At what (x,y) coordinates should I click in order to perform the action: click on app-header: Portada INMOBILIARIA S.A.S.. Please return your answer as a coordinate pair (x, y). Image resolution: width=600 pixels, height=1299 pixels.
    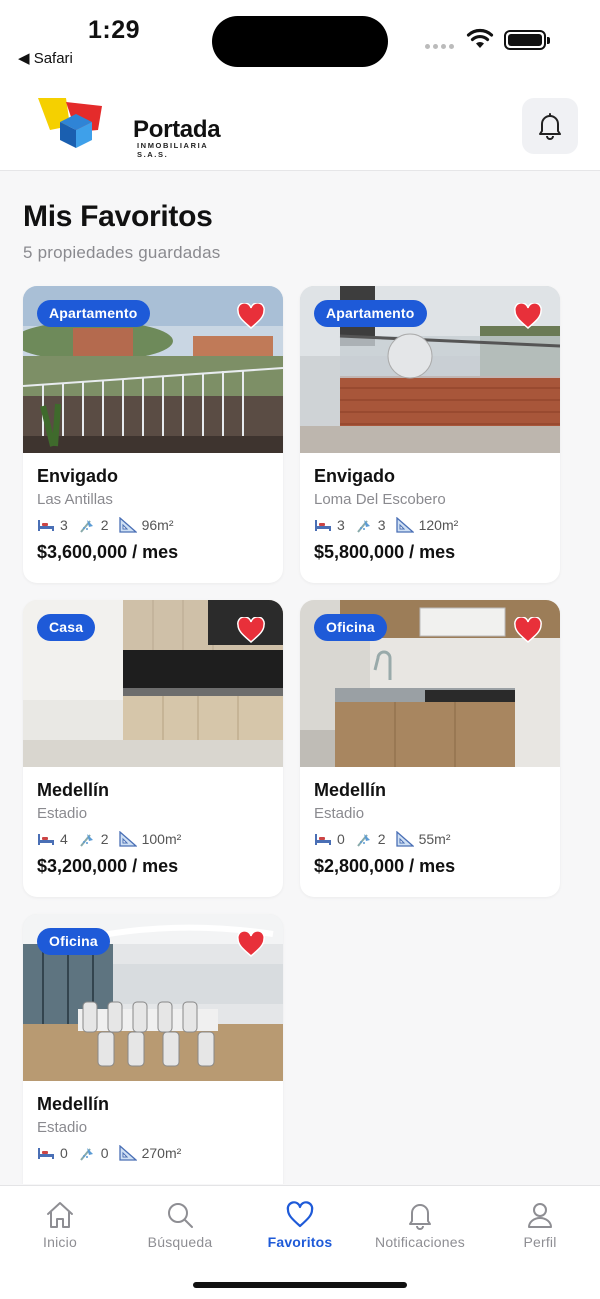
    Looking at the image, I should click on (300, 125).